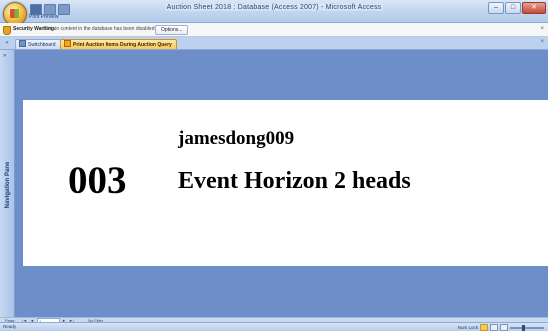 The width and height of the screenshot is (548, 331). Describe the element at coordinates (7, 43) in the screenshot. I see `chevron-left-icon: «` at that location.